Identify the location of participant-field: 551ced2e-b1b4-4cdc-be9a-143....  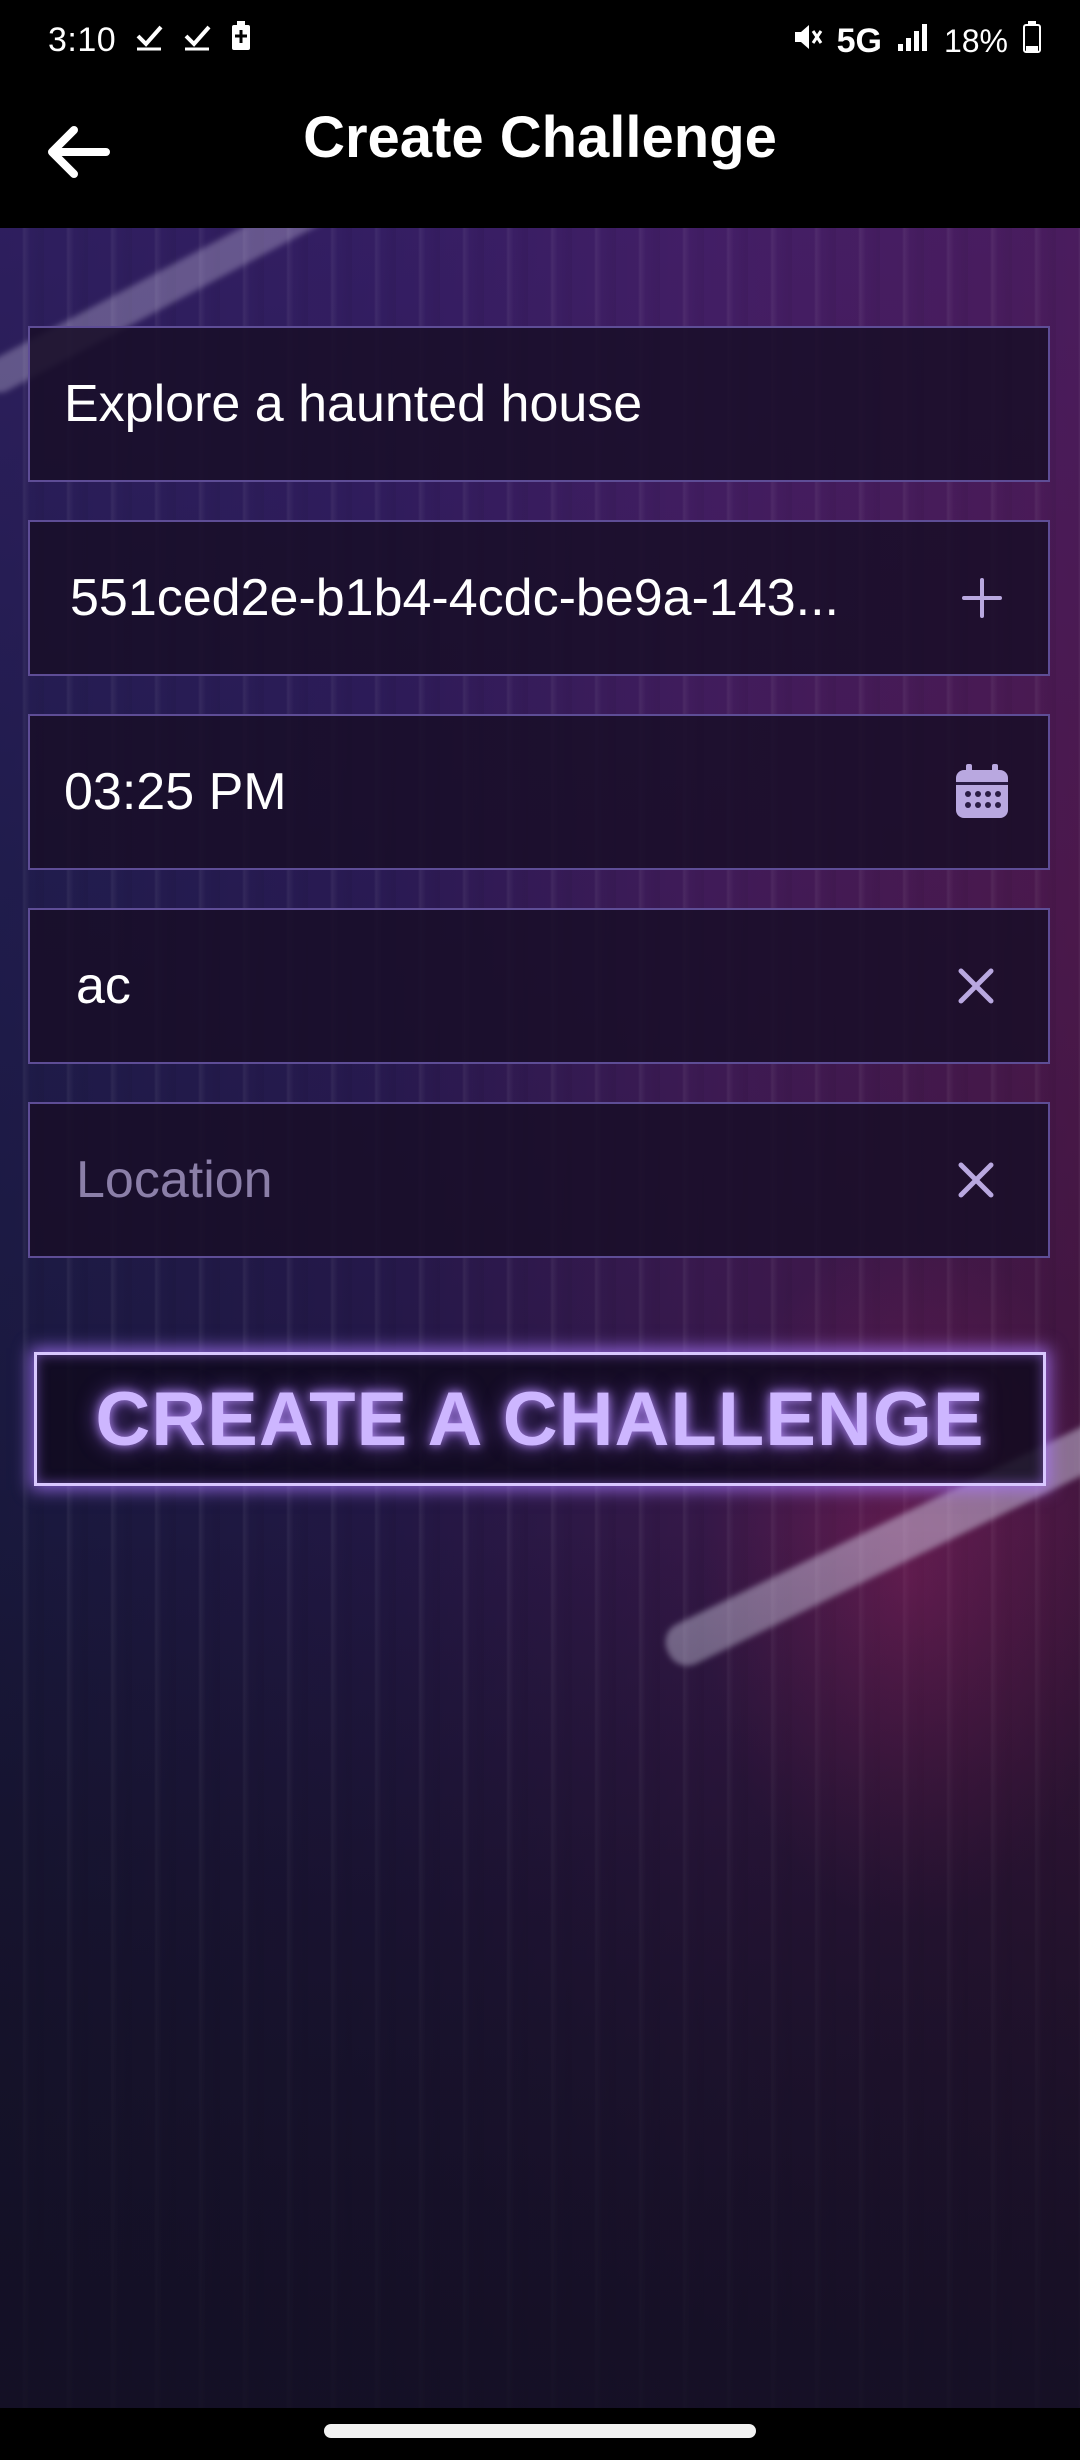
(539, 598).